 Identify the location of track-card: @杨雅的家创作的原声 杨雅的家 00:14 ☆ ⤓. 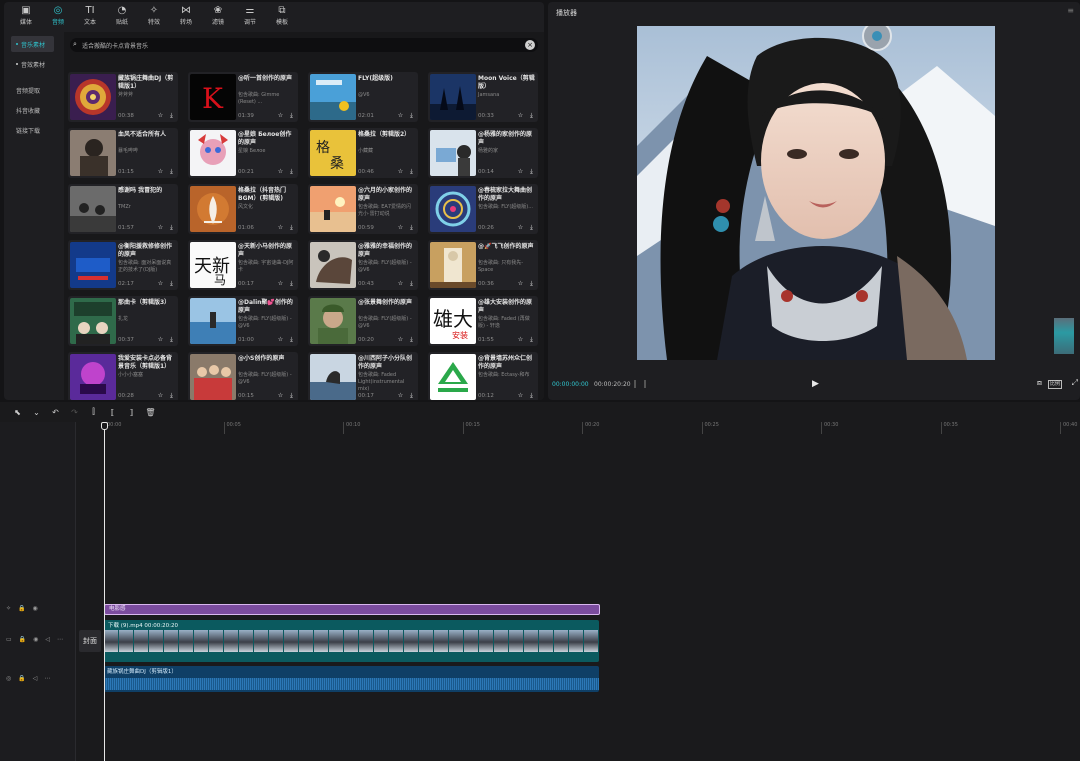
(483, 153).